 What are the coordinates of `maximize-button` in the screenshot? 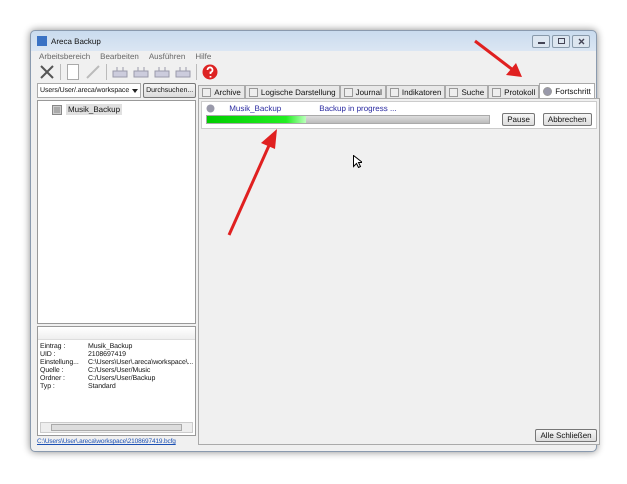 It's located at (561, 41).